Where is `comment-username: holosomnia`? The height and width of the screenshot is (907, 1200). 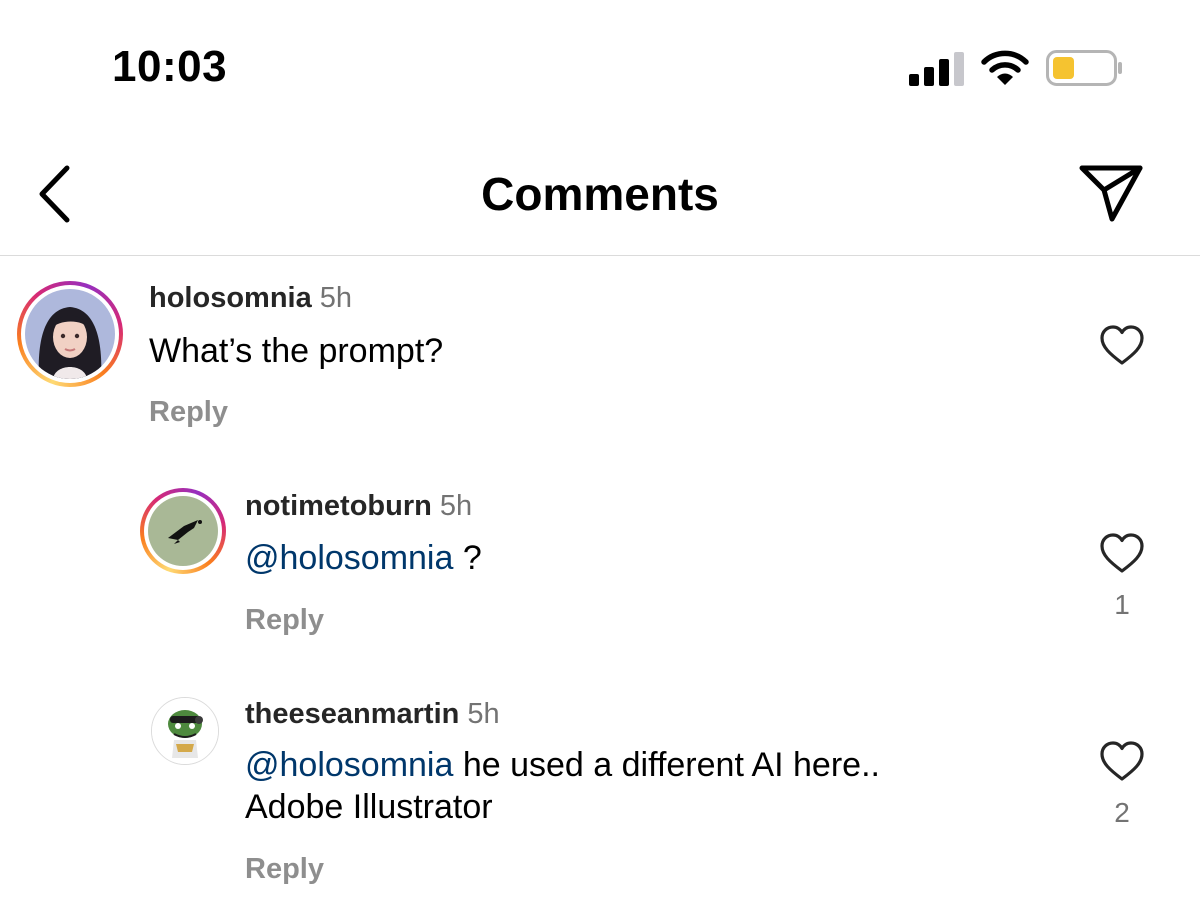
comment-username: holosomnia is located at coordinates (230, 298).